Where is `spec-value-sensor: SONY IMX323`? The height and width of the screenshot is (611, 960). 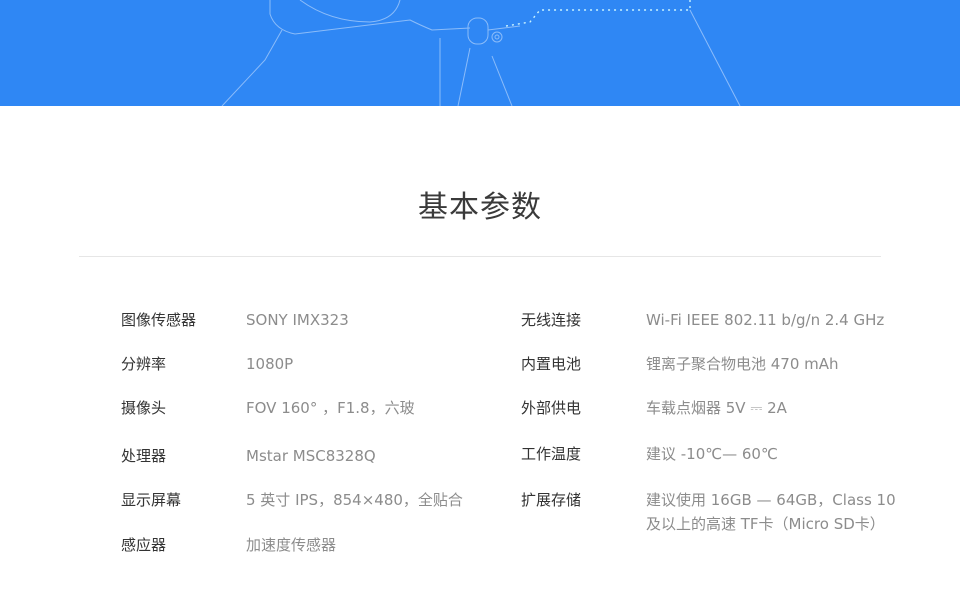 spec-value-sensor: SONY IMX323 is located at coordinates (297, 320).